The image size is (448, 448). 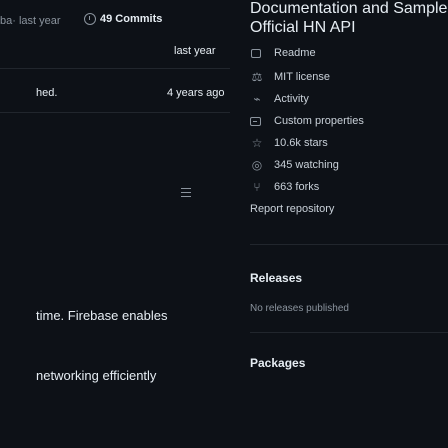 What do you see at coordinates (291, 99) in the screenshot?
I see `activity-label: Activity` at bounding box center [291, 99].